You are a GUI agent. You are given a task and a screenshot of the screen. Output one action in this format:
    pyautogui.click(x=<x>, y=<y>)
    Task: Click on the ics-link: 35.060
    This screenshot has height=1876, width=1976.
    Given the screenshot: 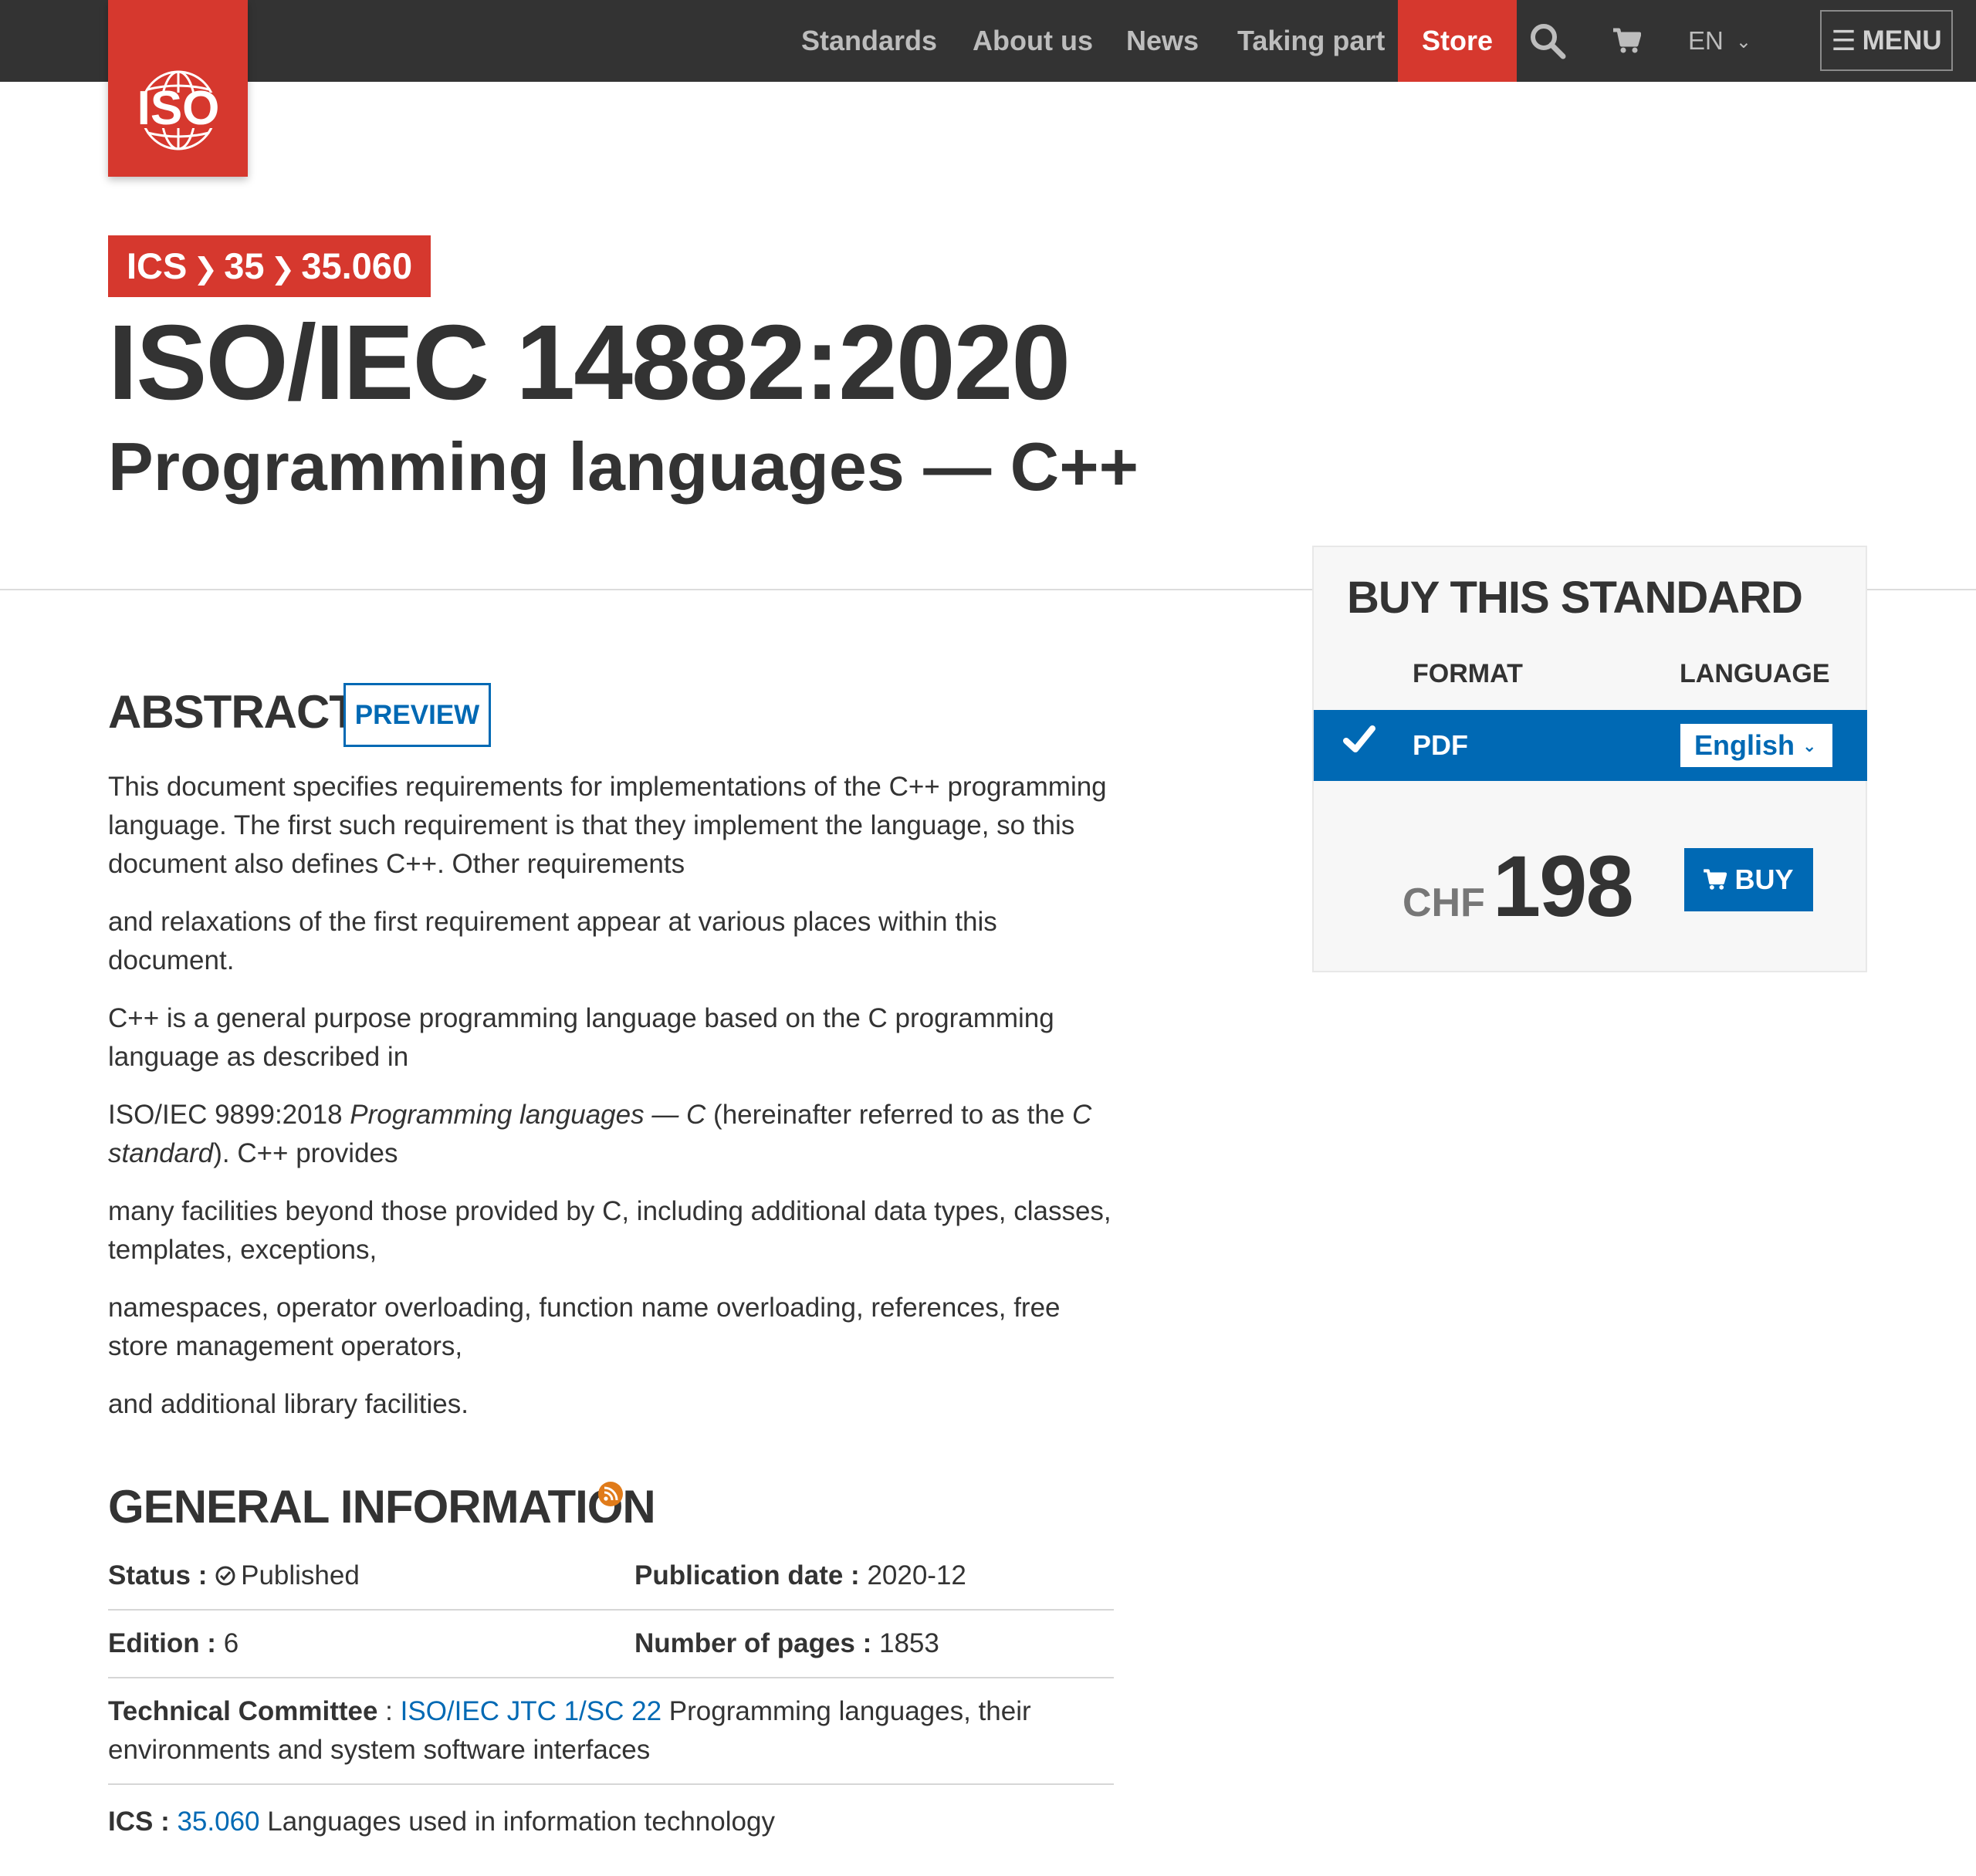 What is the action you would take?
    pyautogui.click(x=218, y=1822)
    